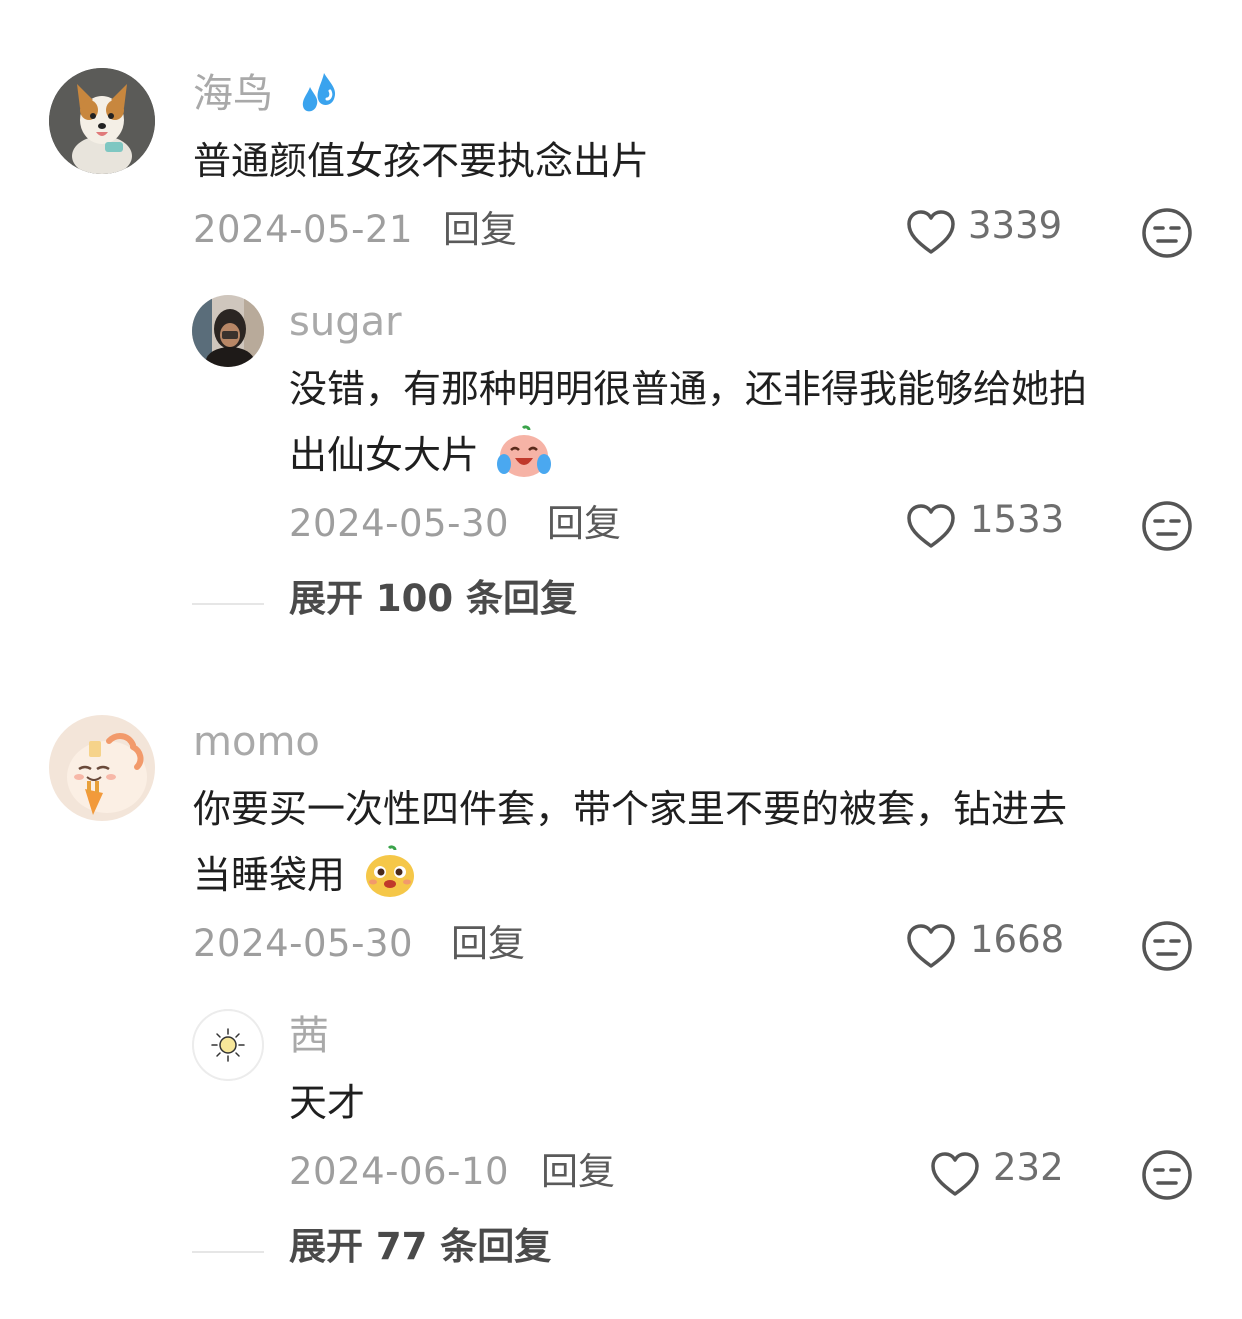 This screenshot has height=1319, width=1242. Describe the element at coordinates (384, 455) in the screenshot. I see `reply-content-text: 出仙女大片` at that location.